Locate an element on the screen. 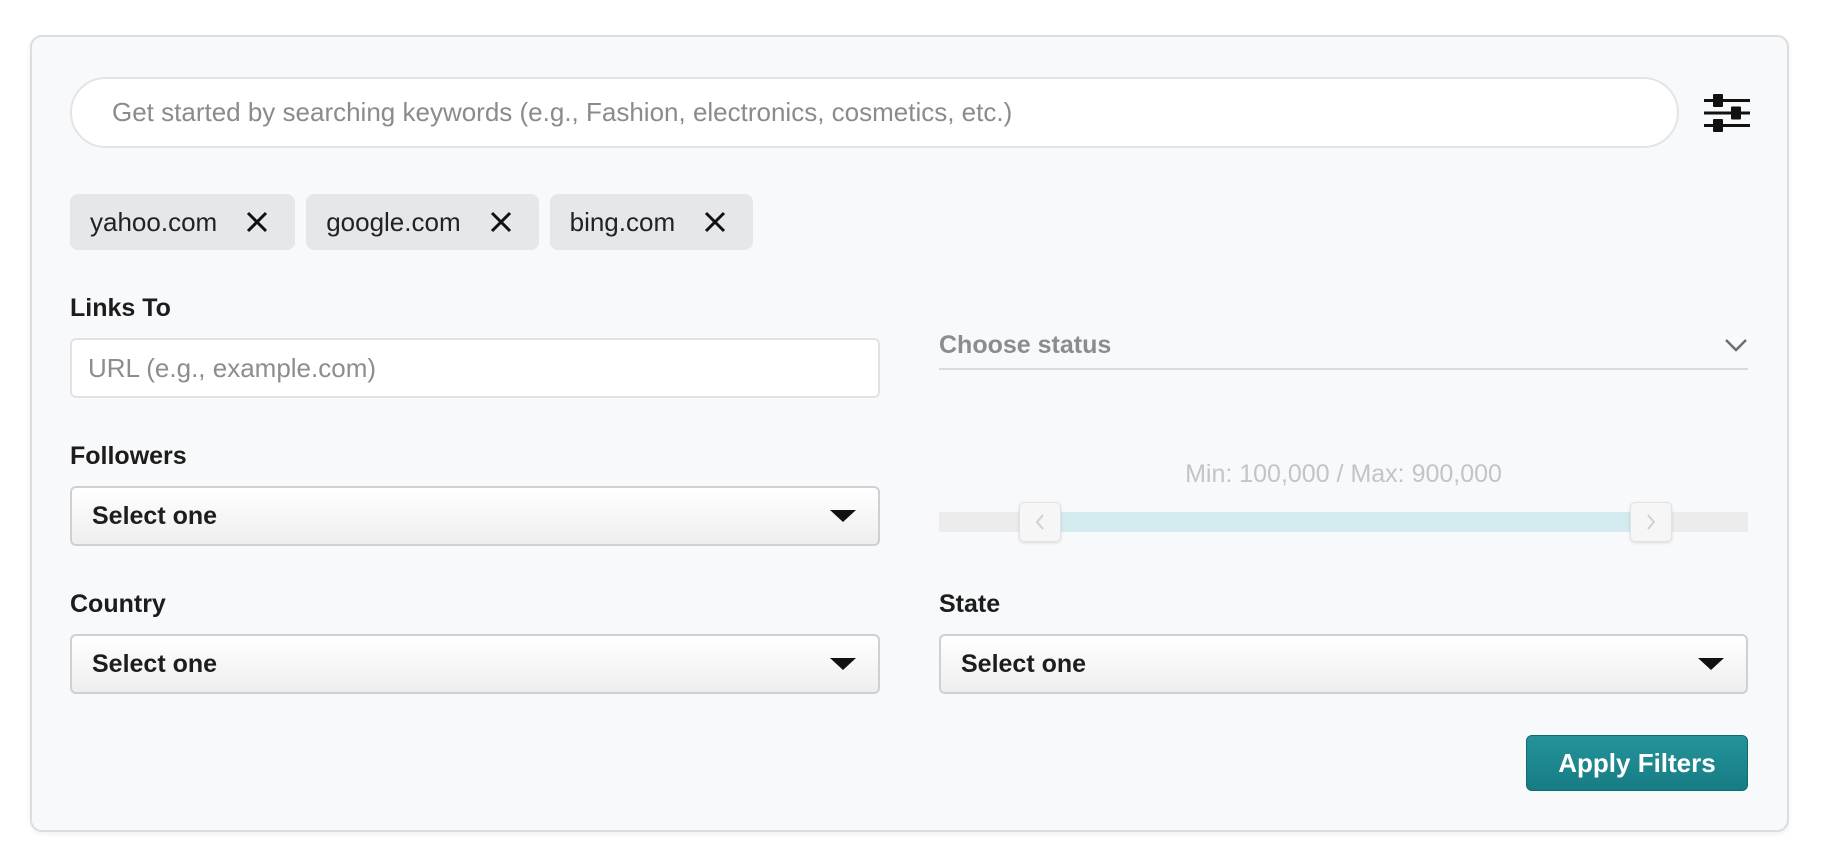 This screenshot has width=1822, height=864. search-input is located at coordinates (894, 112).